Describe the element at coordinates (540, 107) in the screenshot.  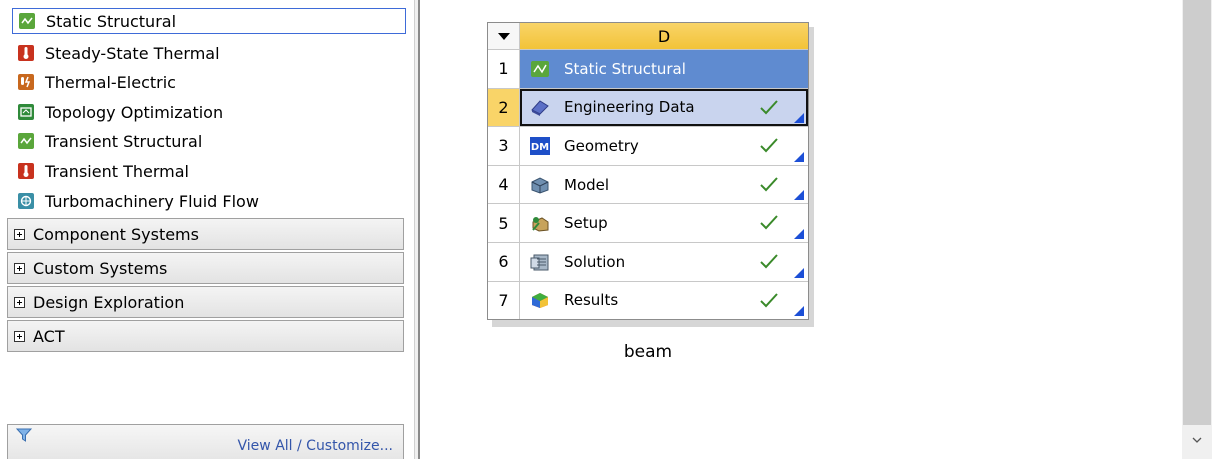
I see `engineering-data-icon` at that location.